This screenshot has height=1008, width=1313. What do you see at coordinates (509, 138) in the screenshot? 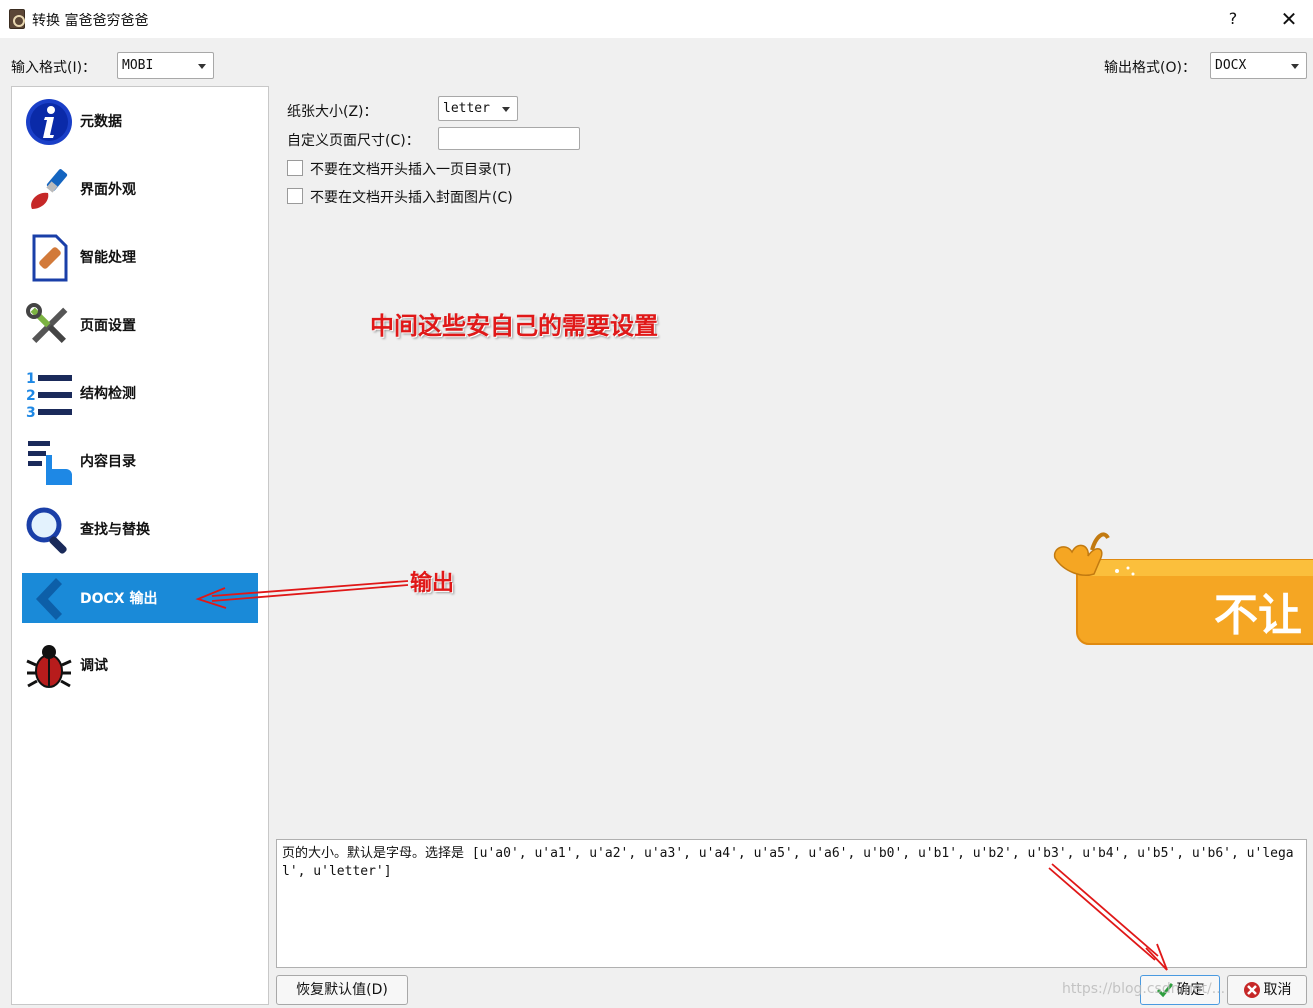
I see `custom-size-input` at bounding box center [509, 138].